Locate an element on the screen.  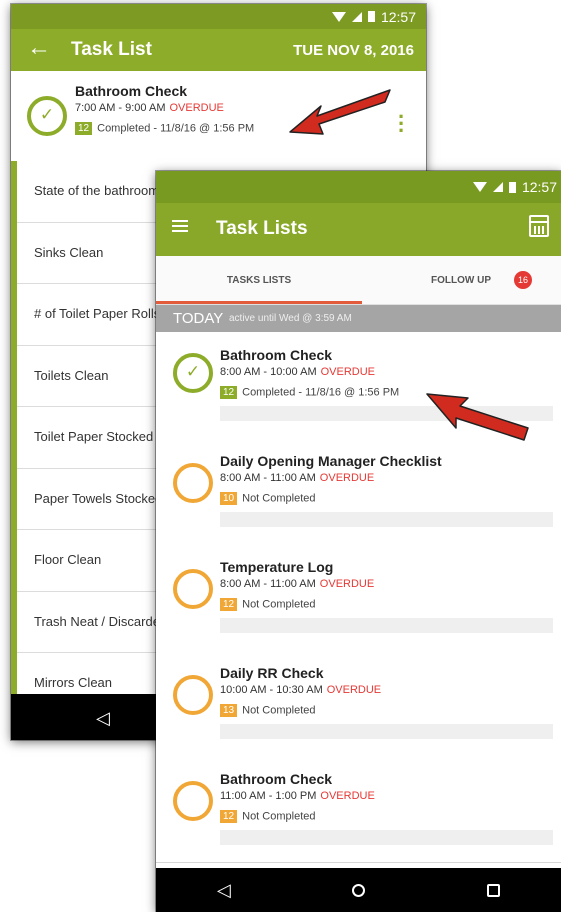
section-sublabel: active until Wed @ 3:59 AM is located at coordinates (290, 318).